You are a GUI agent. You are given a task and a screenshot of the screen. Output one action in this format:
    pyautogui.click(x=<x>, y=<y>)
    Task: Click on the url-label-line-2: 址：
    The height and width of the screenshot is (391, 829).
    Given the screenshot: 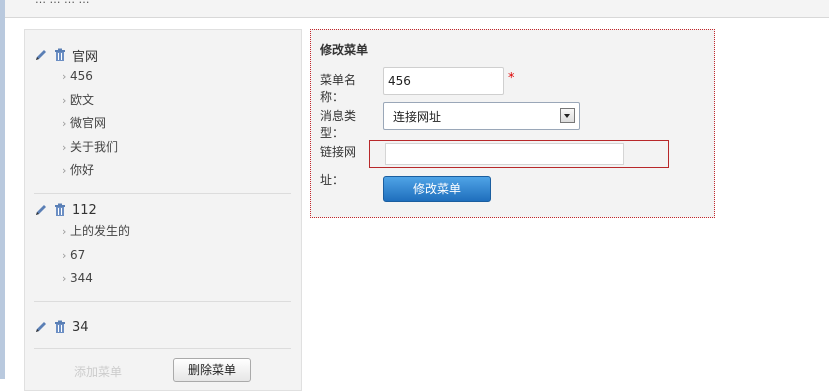 What is the action you would take?
    pyautogui.click(x=332, y=180)
    